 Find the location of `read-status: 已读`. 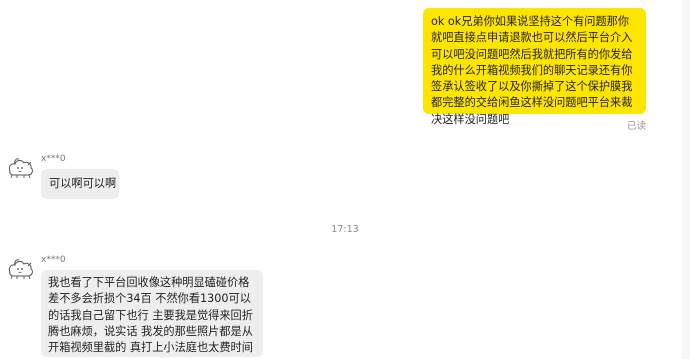

read-status: 已读 is located at coordinates (637, 126).